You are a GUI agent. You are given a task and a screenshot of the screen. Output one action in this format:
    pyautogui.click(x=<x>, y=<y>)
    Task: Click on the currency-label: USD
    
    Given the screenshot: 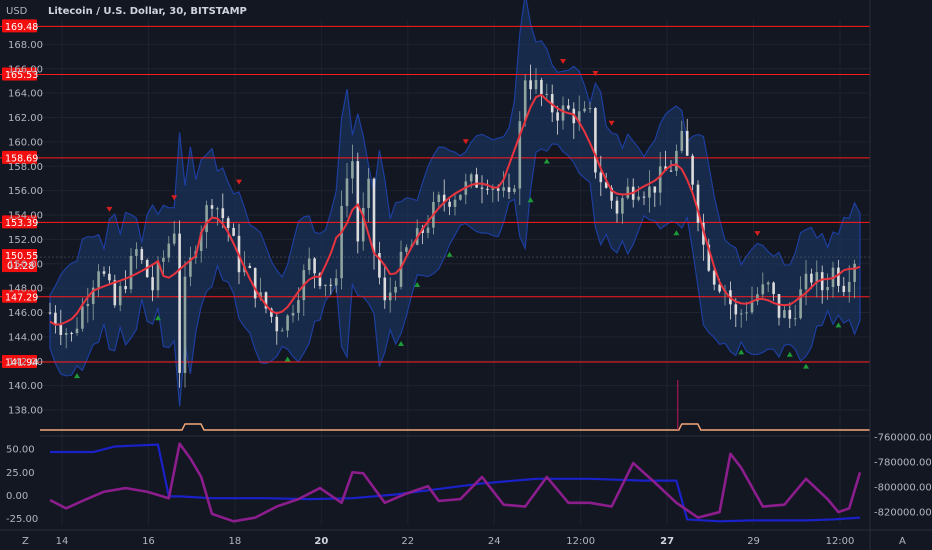 What is the action you would take?
    pyautogui.click(x=17, y=11)
    